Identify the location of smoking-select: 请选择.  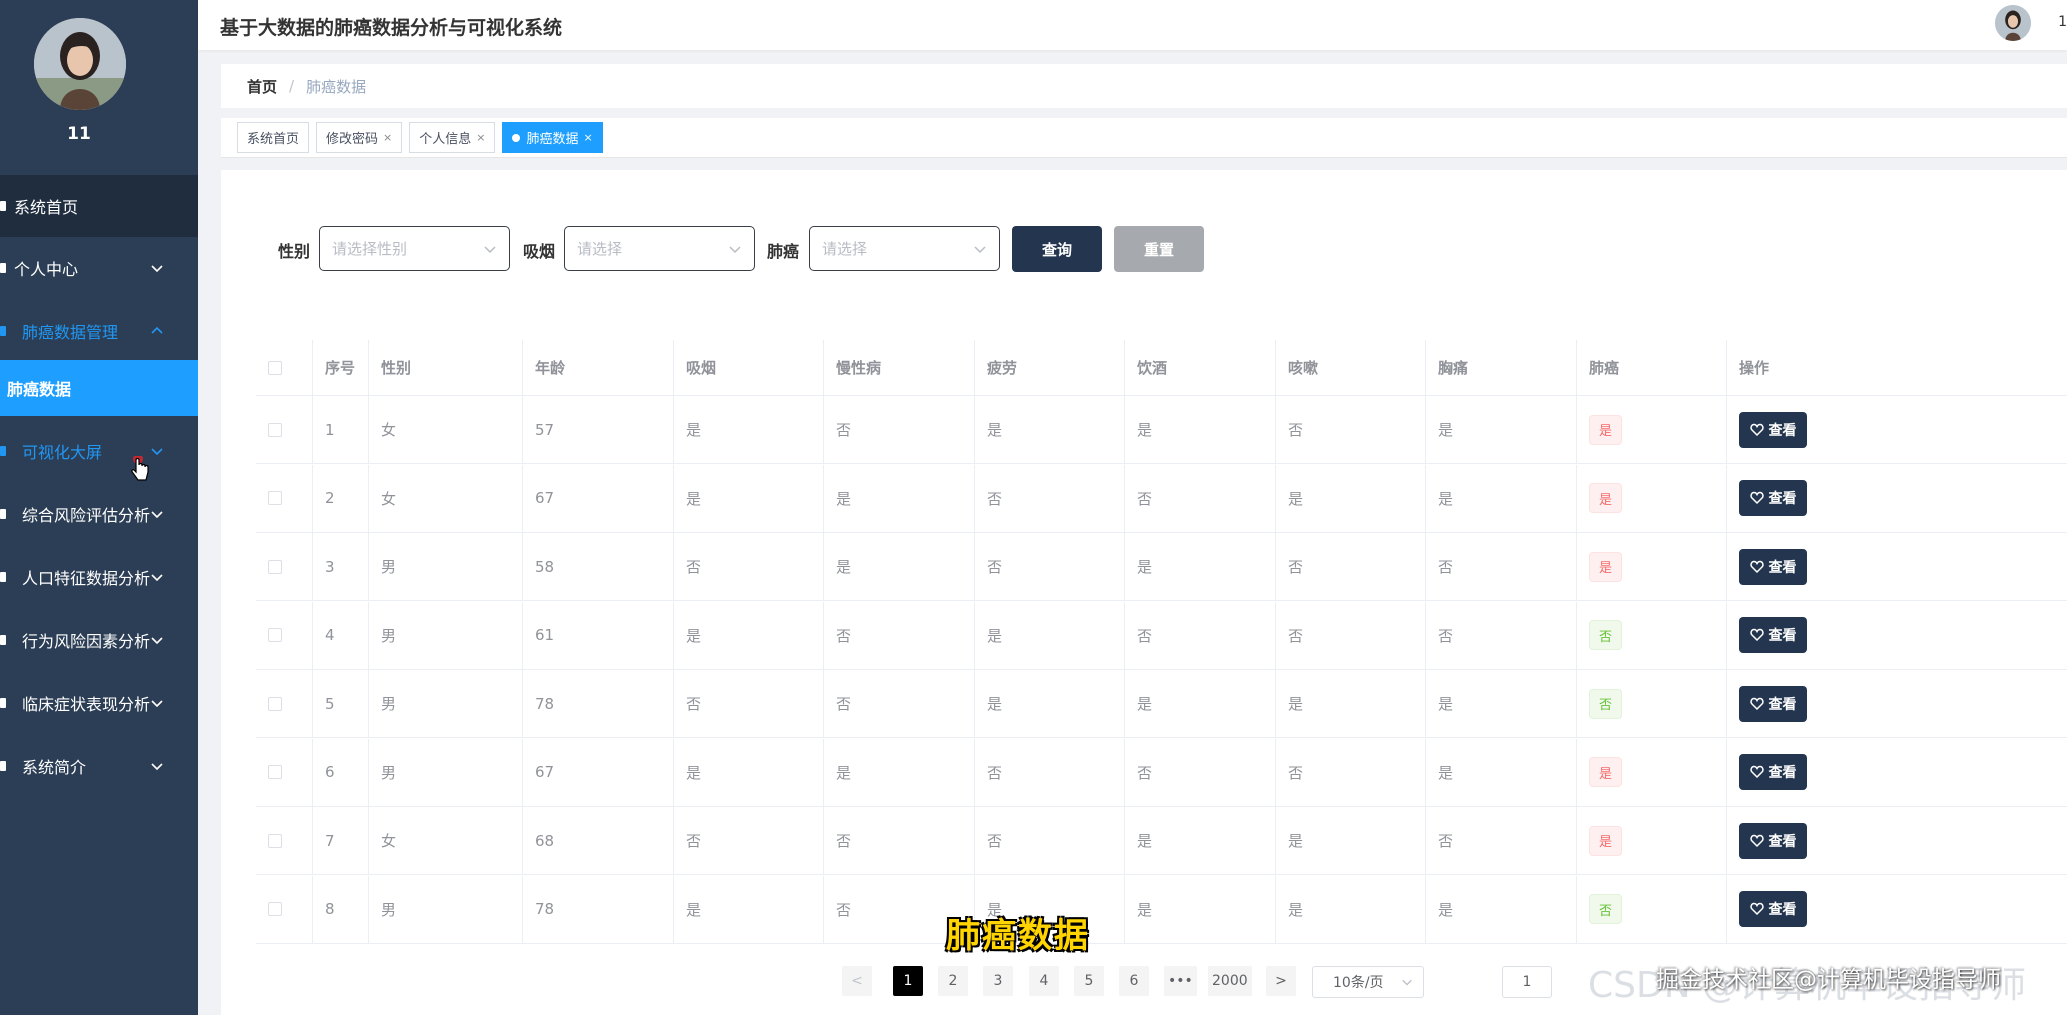
(659, 248).